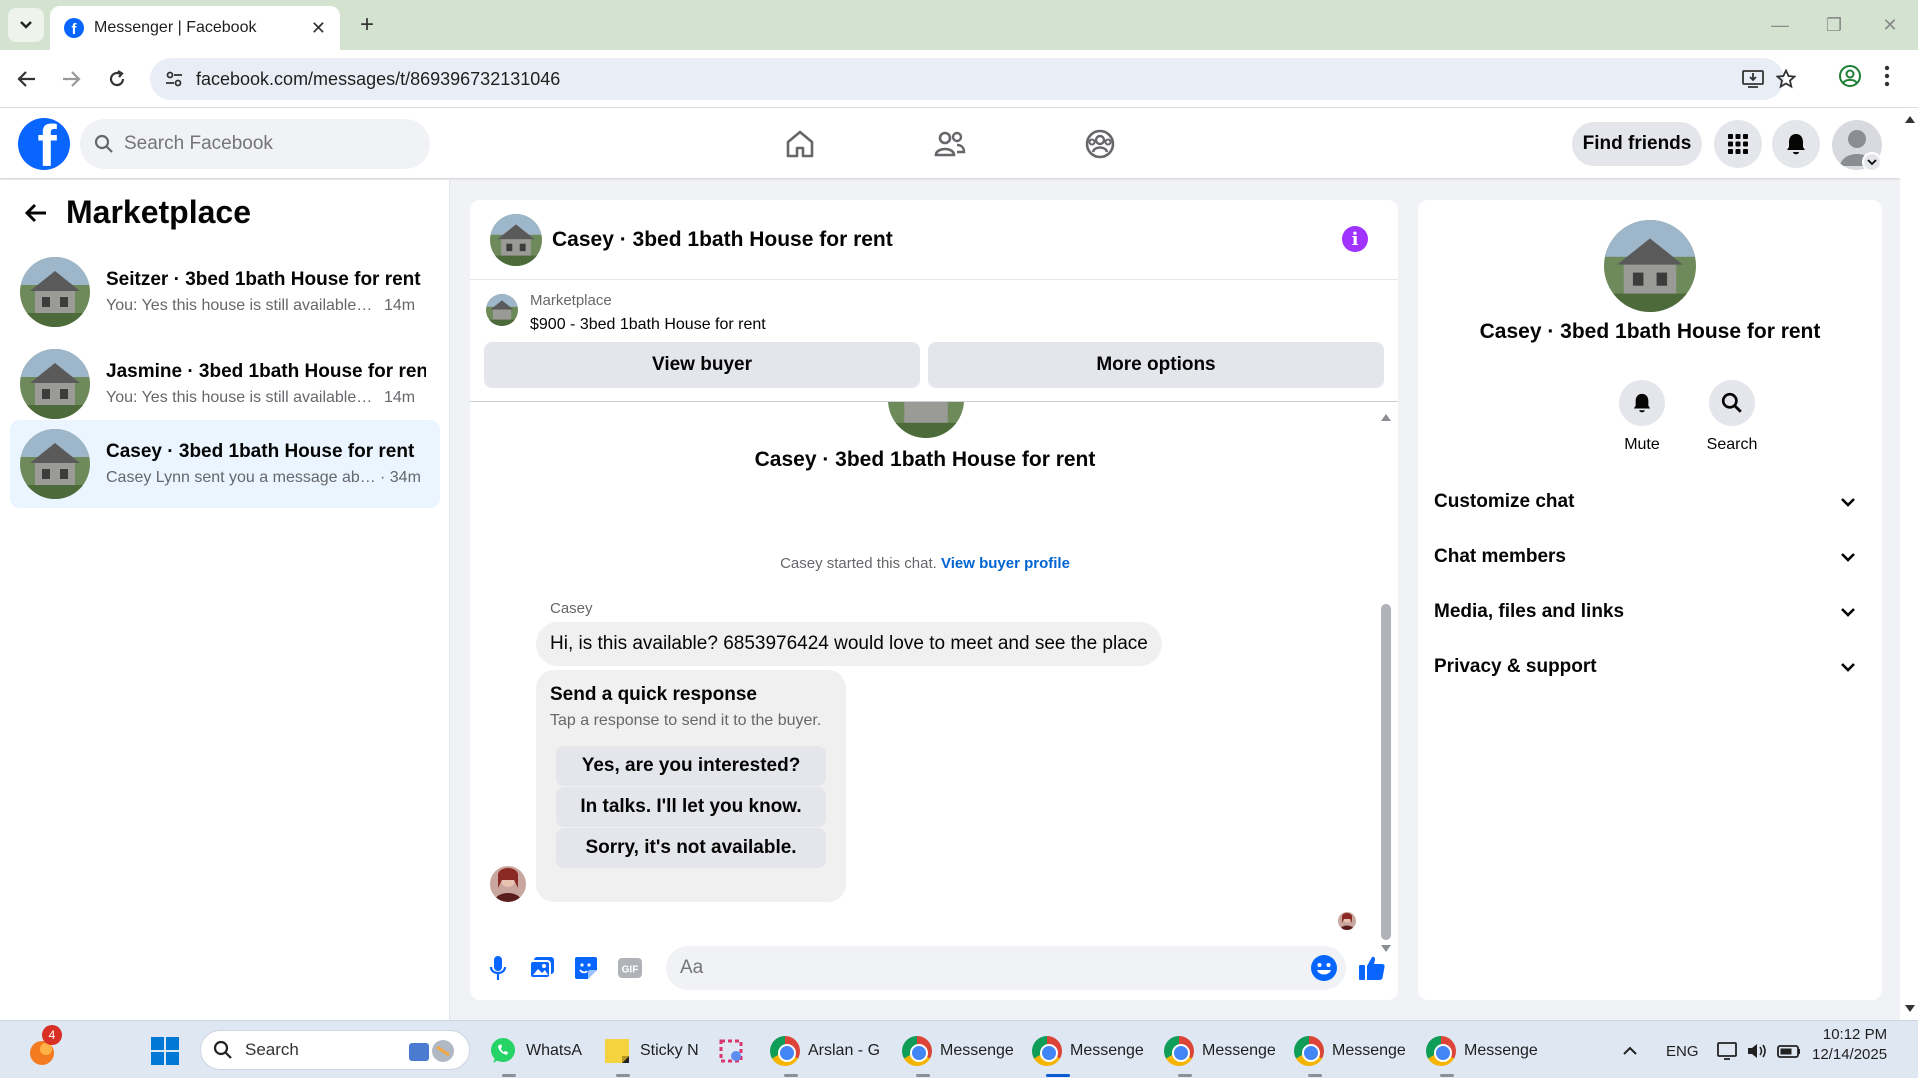 The width and height of the screenshot is (1918, 1078). I want to click on chevron-down-icon, so click(1848, 612).